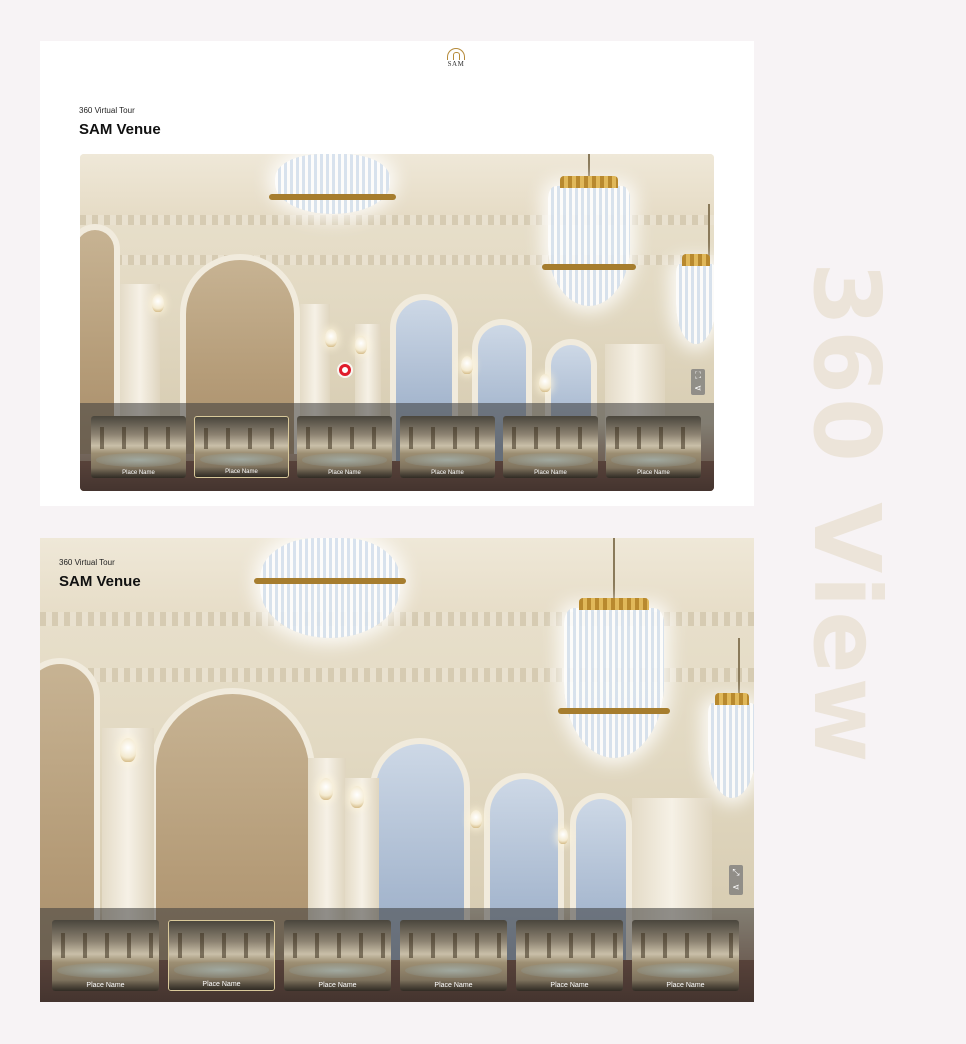 The width and height of the screenshot is (966, 1044). I want to click on viewer-controls: ⤡ ⋖, so click(736, 880).